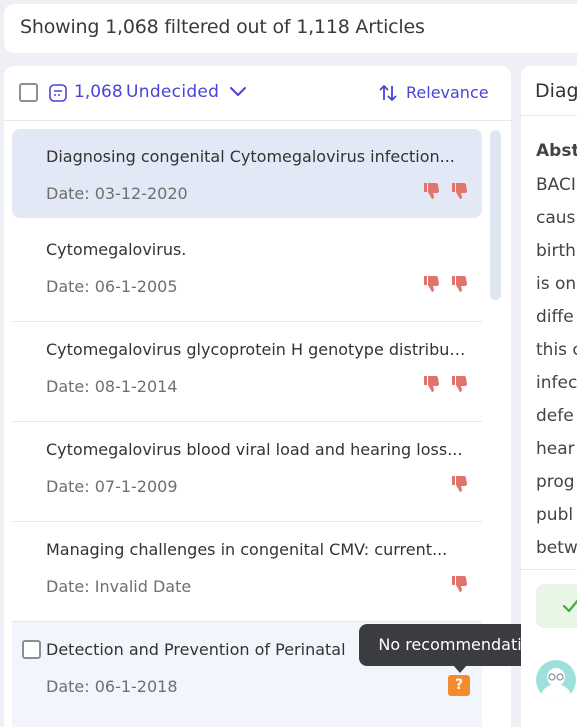 This screenshot has width=577, height=727. I want to click on detail-header: Diag, so click(549, 91).